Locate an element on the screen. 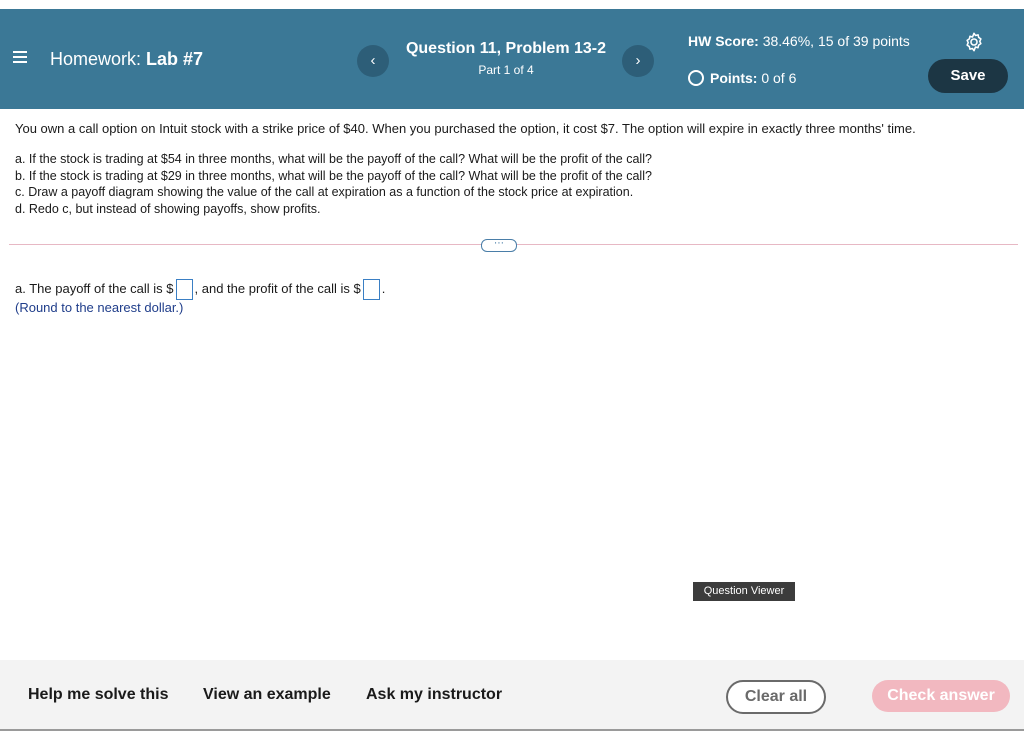 The image size is (1024, 731). next-question-button: › is located at coordinates (638, 61).